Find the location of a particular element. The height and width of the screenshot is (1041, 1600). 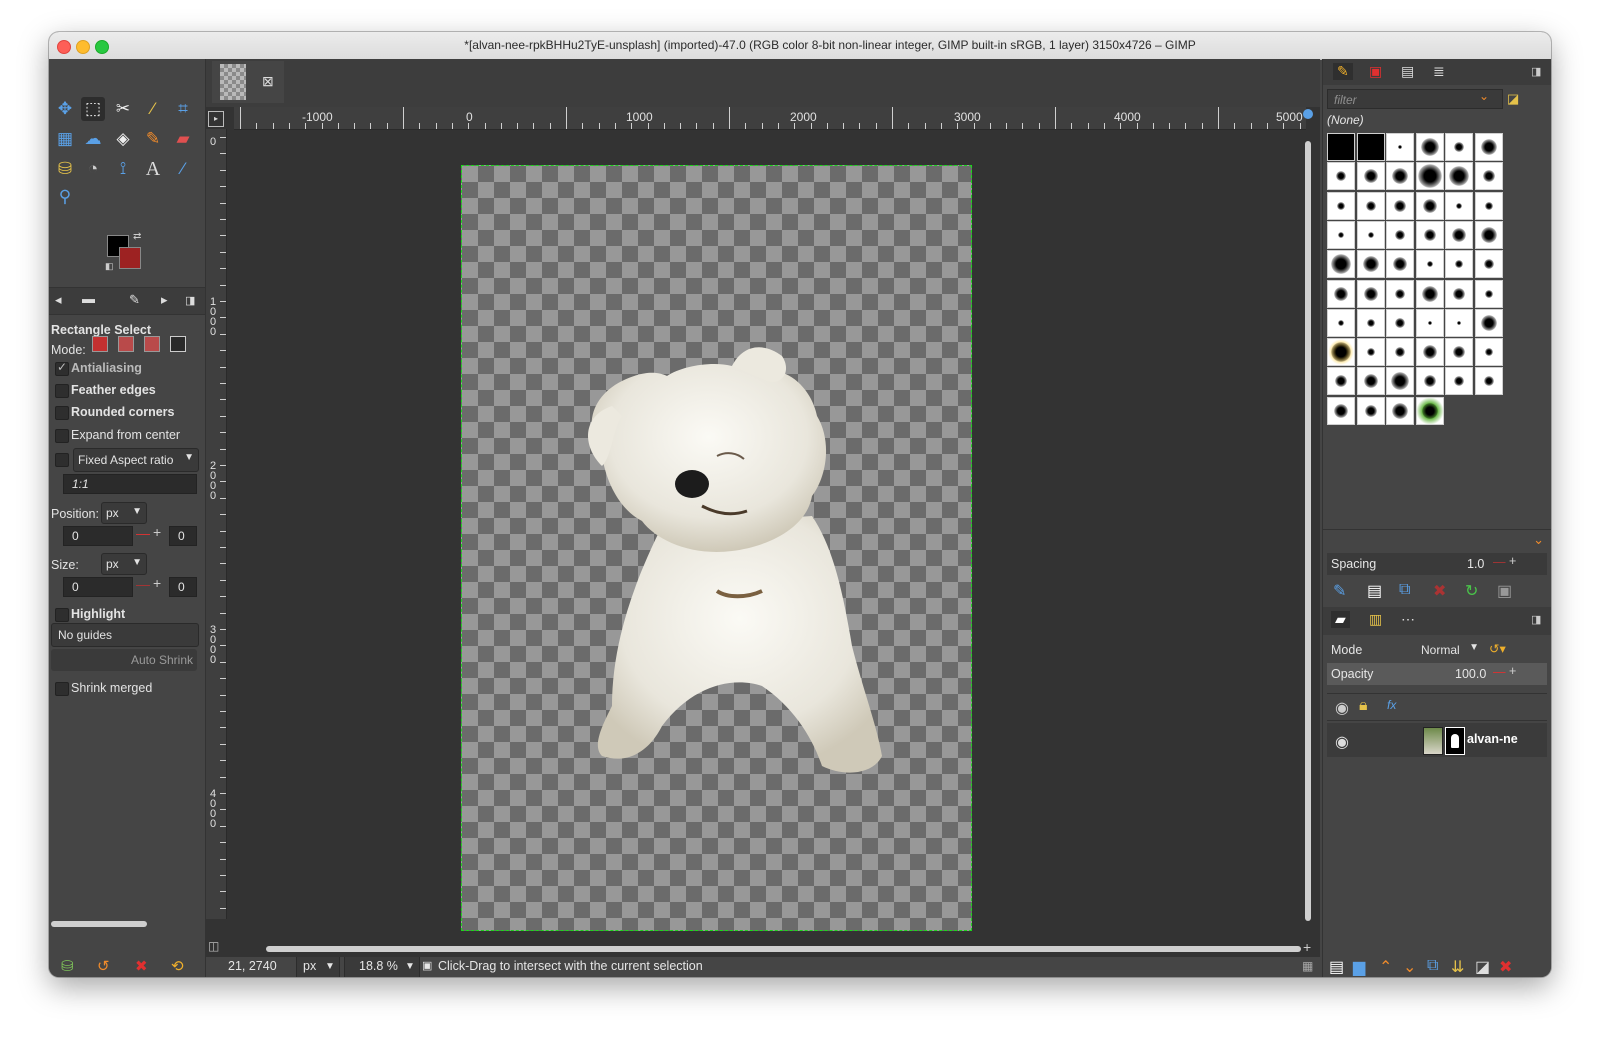

background-color-swatch is located at coordinates (130, 258).